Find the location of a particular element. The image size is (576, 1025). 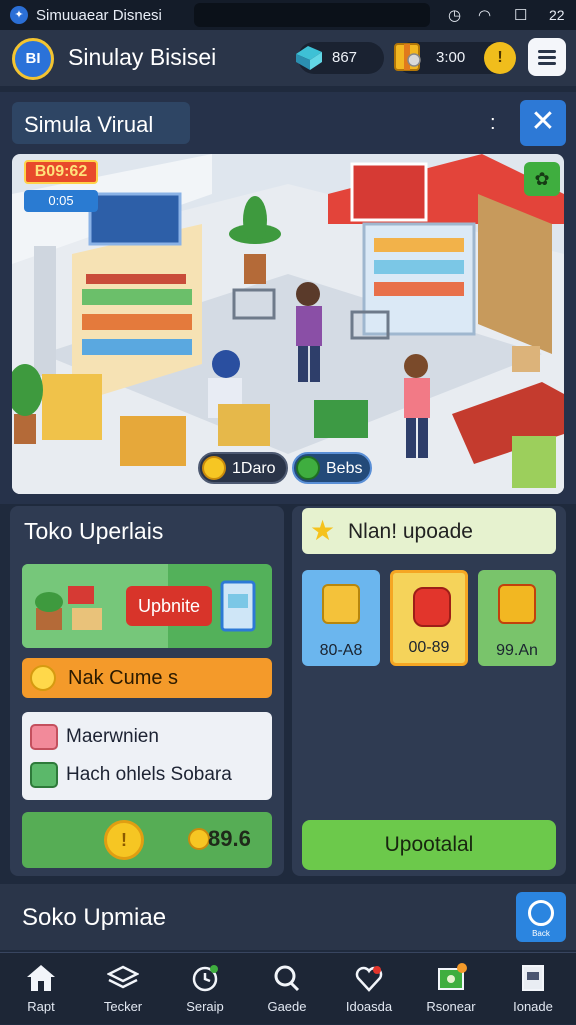

upgrade-header: ★ Nlan! upoade is located at coordinates (429, 531).